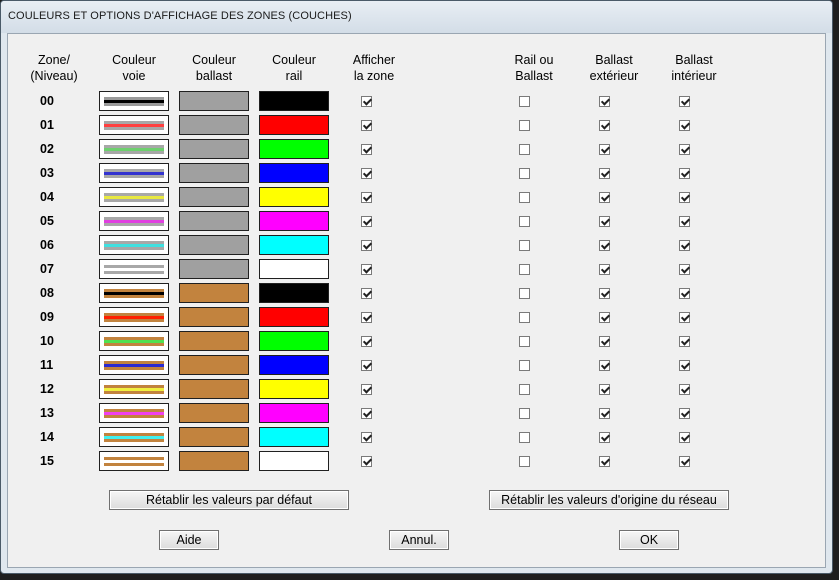  I want to click on reset-defaults-button: Rétablir les valeurs par défaut, so click(229, 500).